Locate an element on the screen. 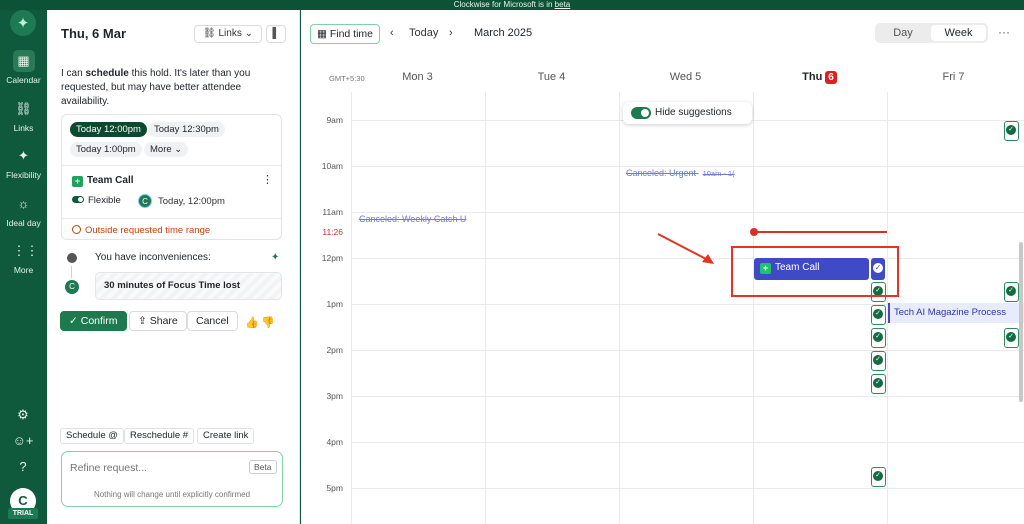  hour-label: 5pm is located at coordinates (334, 488).